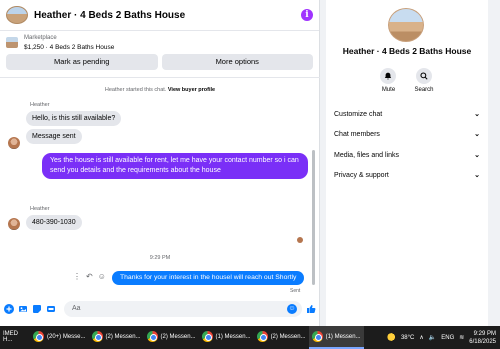 Image resolution: width=500 pixels, height=349 pixels. I want to click on listing-actions: Mark as pending More options, so click(159, 62).